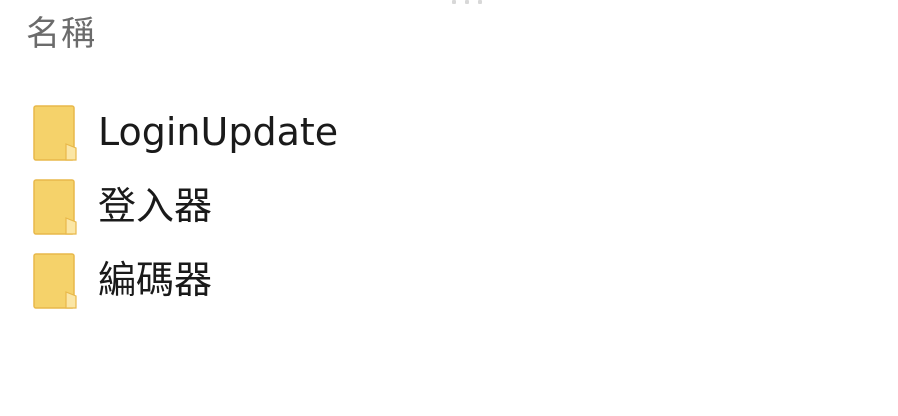 This screenshot has height=416, width=898. Describe the element at coordinates (61, 34) in the screenshot. I see `name-column-header: 名稱` at that location.